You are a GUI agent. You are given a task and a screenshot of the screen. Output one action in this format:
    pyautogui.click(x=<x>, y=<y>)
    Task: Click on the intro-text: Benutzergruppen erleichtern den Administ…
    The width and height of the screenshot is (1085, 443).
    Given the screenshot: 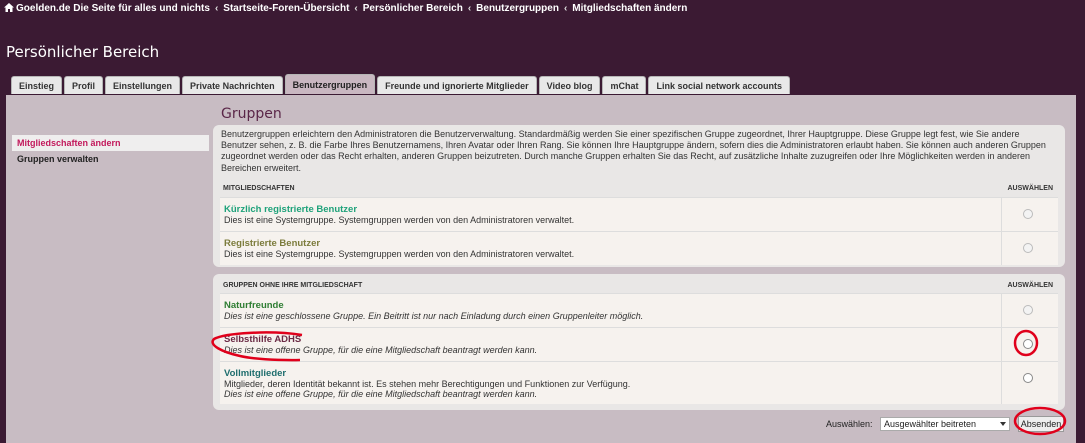 What is the action you would take?
    pyautogui.click(x=633, y=151)
    